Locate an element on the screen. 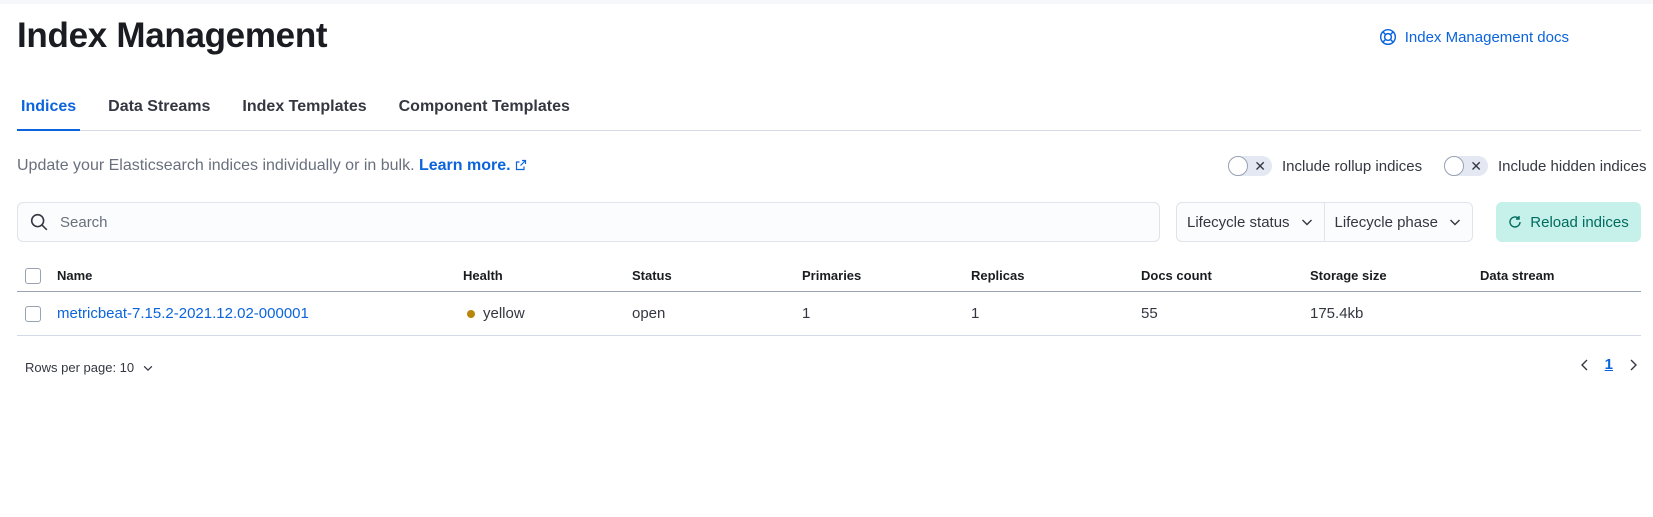  docs-count-value: 55 is located at coordinates (1149, 313).